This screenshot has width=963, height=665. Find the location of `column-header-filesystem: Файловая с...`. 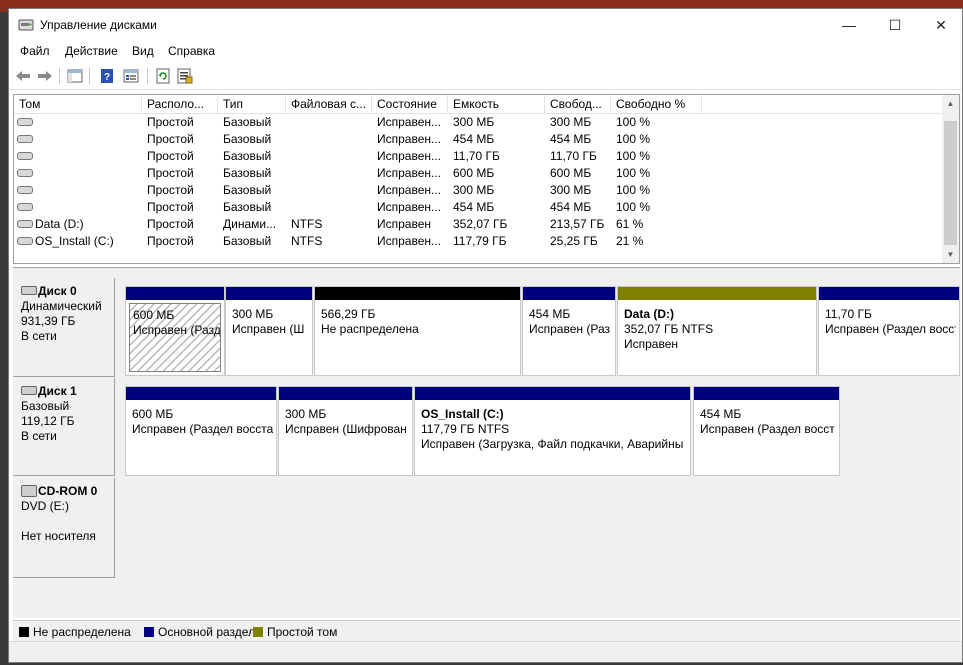

column-header-filesystem: Файловая с... is located at coordinates (329, 104).